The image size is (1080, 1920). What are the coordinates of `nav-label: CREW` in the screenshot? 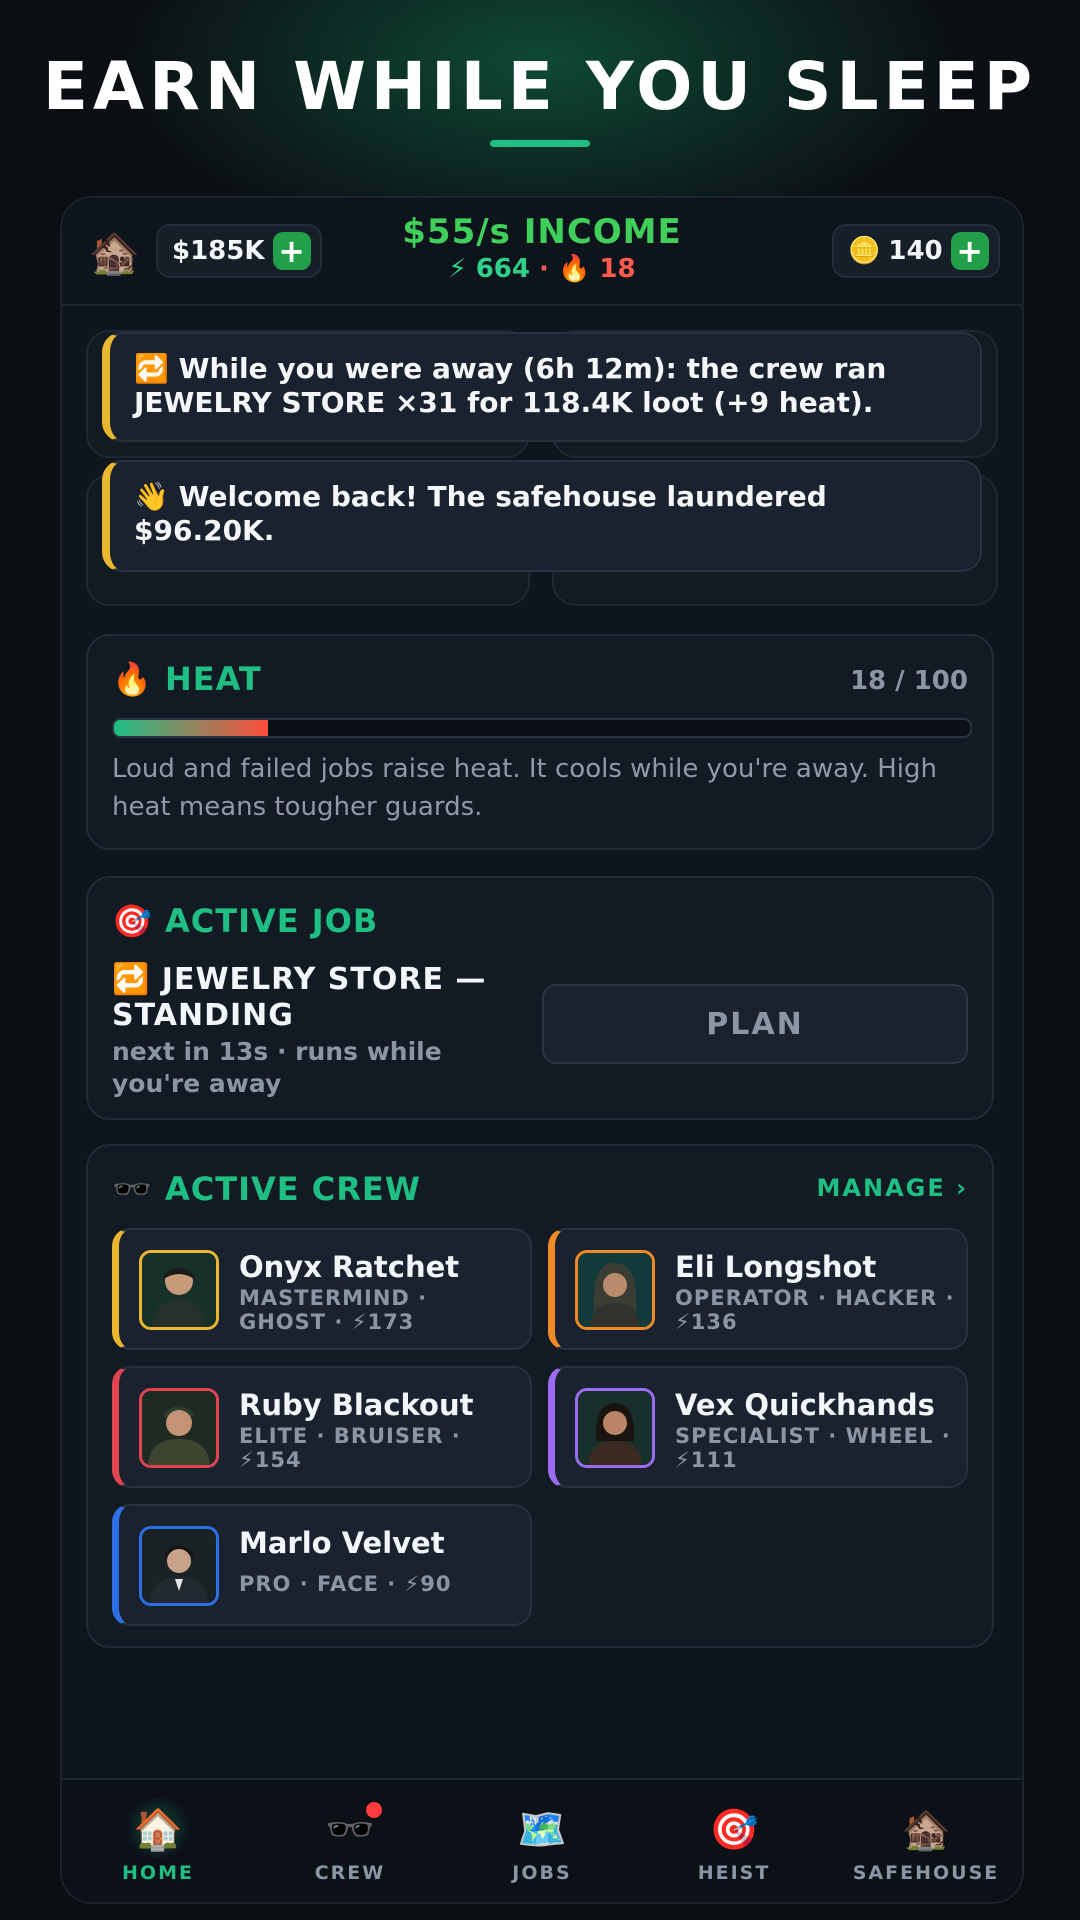 It's located at (350, 1873).